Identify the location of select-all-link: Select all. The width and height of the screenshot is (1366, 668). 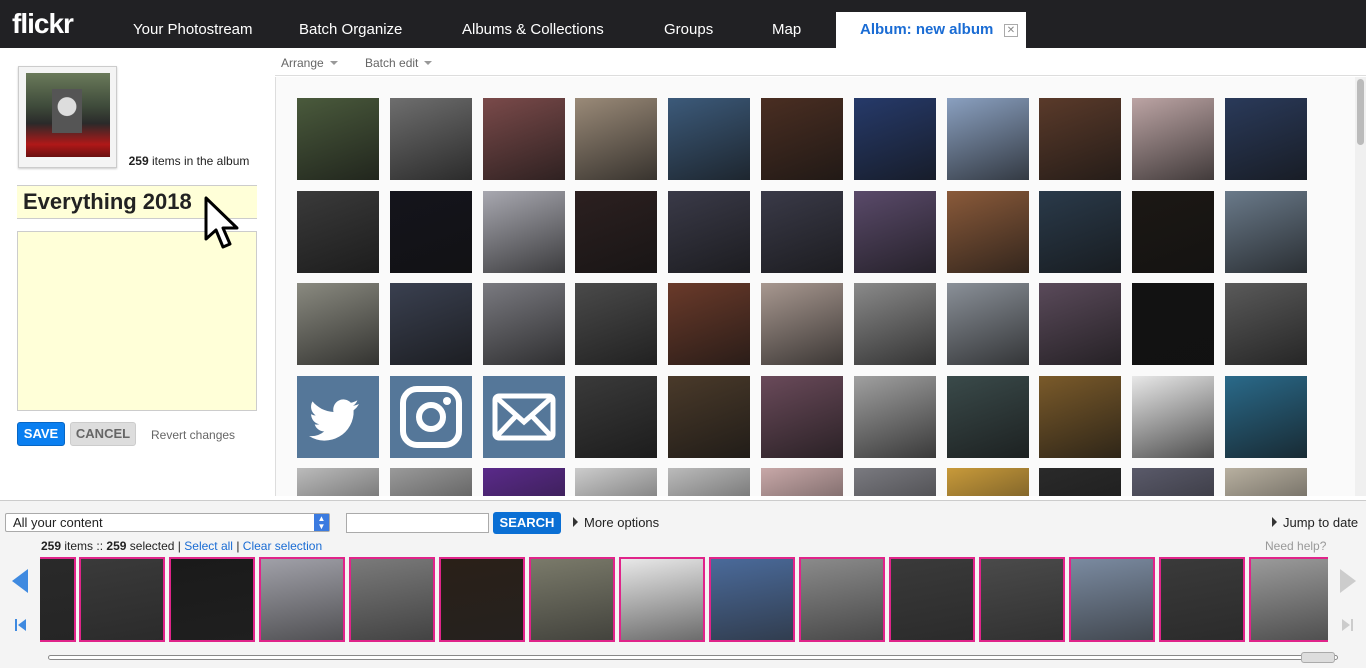
(208, 546).